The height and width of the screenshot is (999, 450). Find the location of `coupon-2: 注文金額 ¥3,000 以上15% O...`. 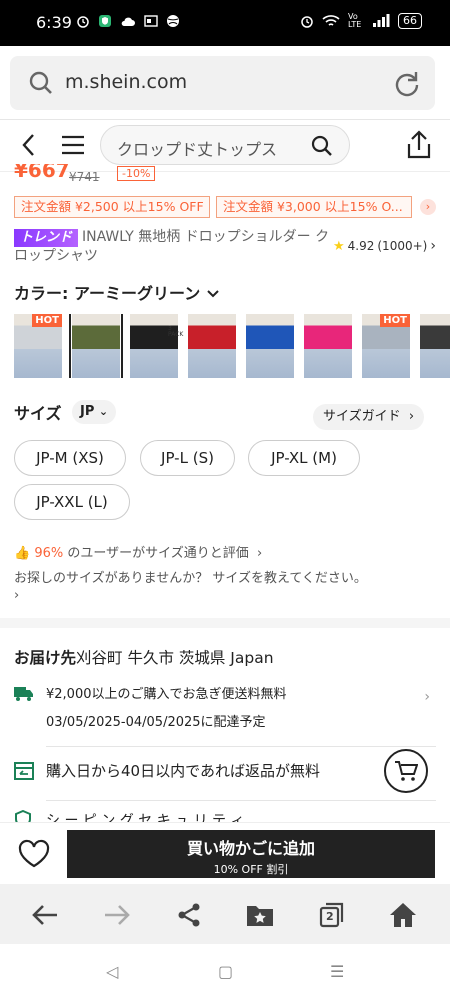

coupon-2: 注文金額 ¥3,000 以上15% O... is located at coordinates (314, 207).